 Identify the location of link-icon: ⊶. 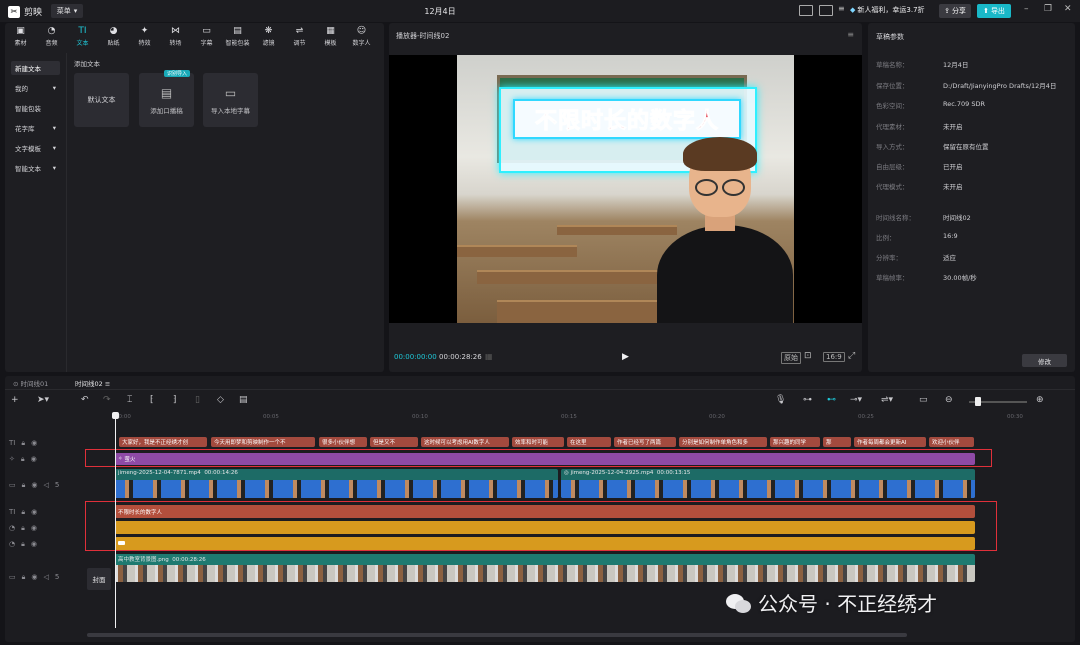
(807, 400).